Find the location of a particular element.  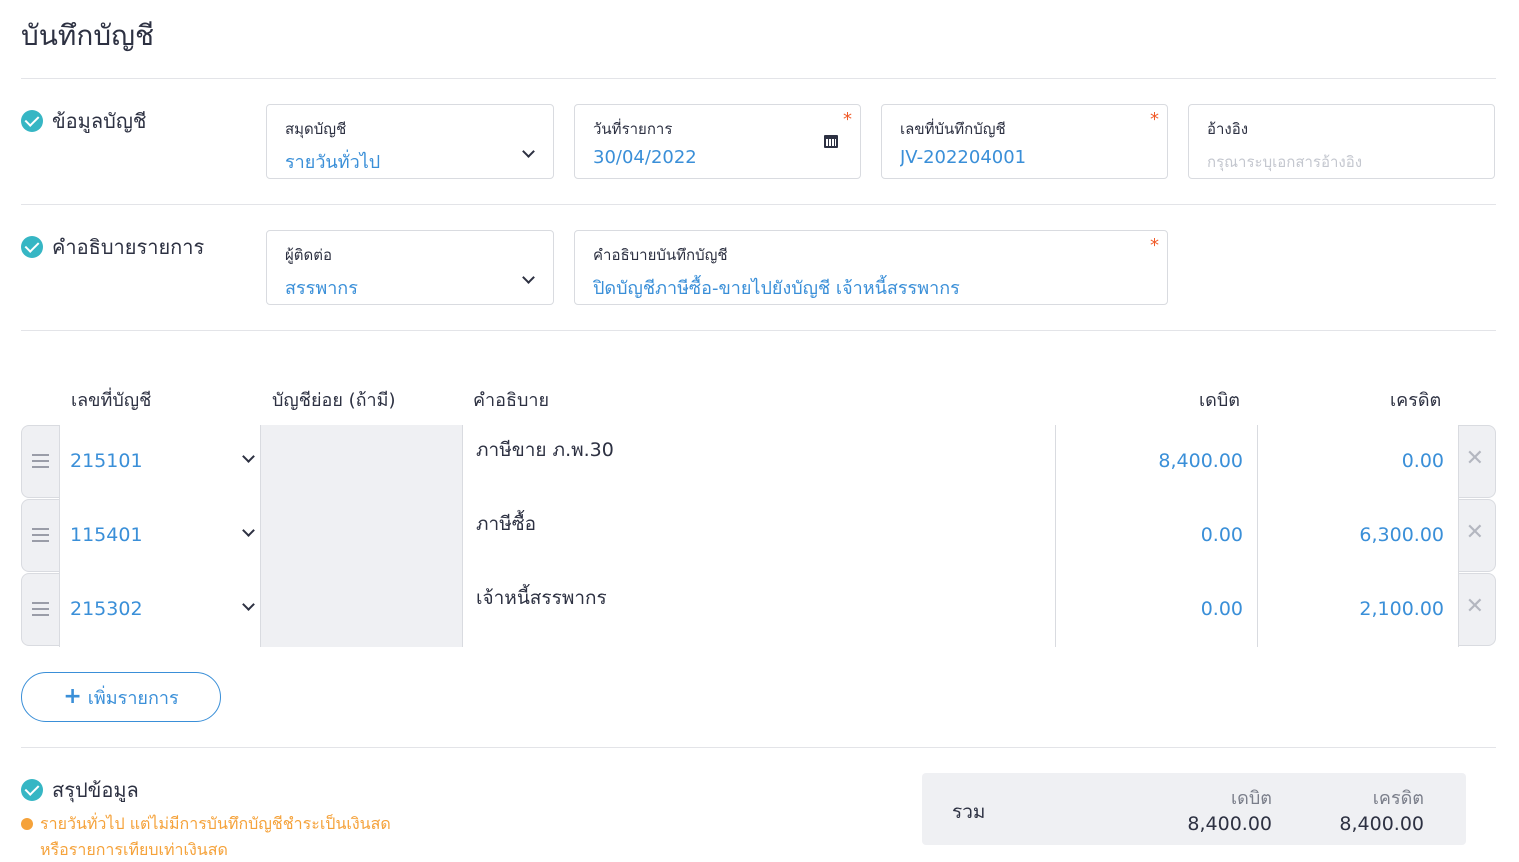

field-value: 30/04/2022 is located at coordinates (645, 157).